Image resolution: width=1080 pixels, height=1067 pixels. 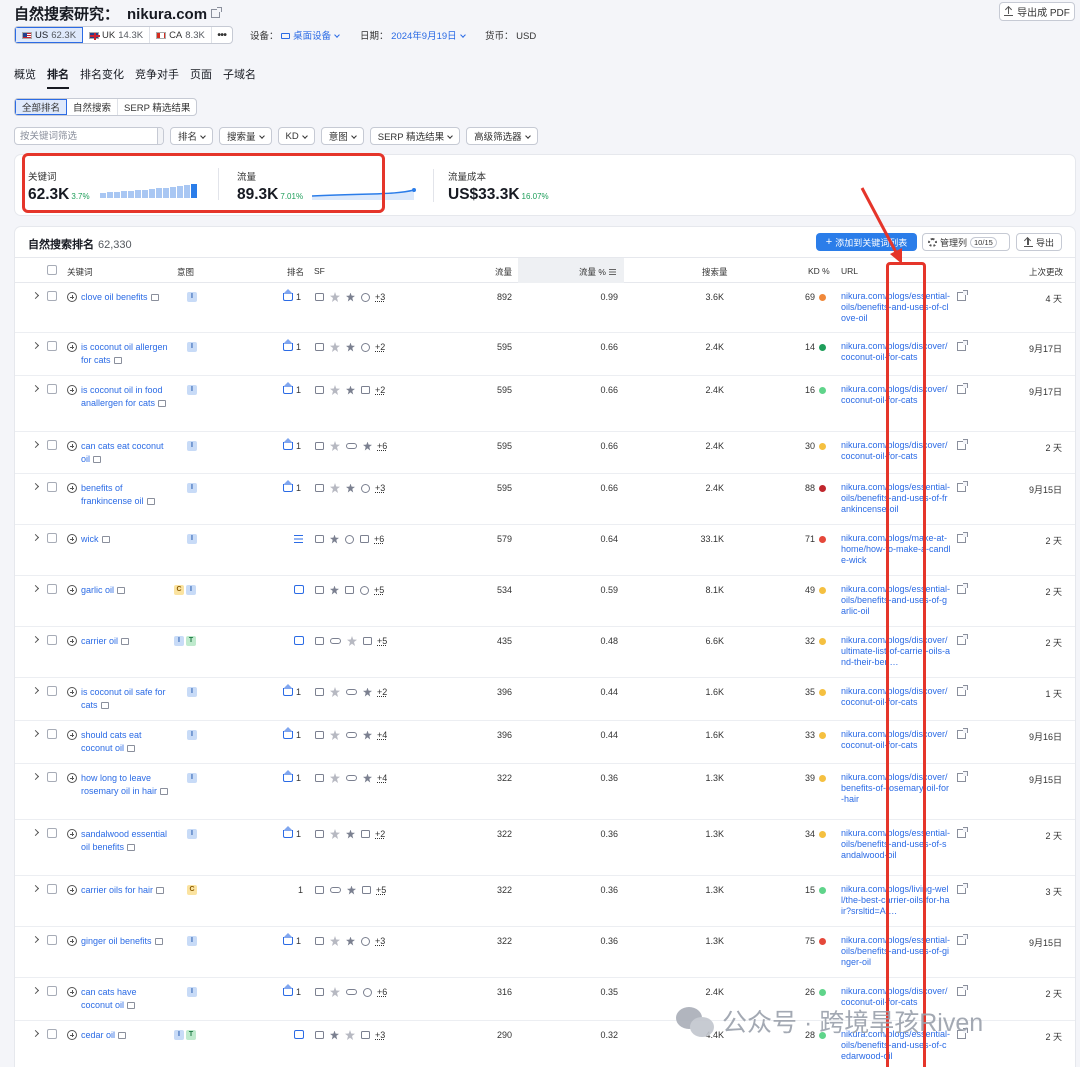 What do you see at coordinates (239, 77) in the screenshot?
I see `tab-5: 子域名` at bounding box center [239, 77].